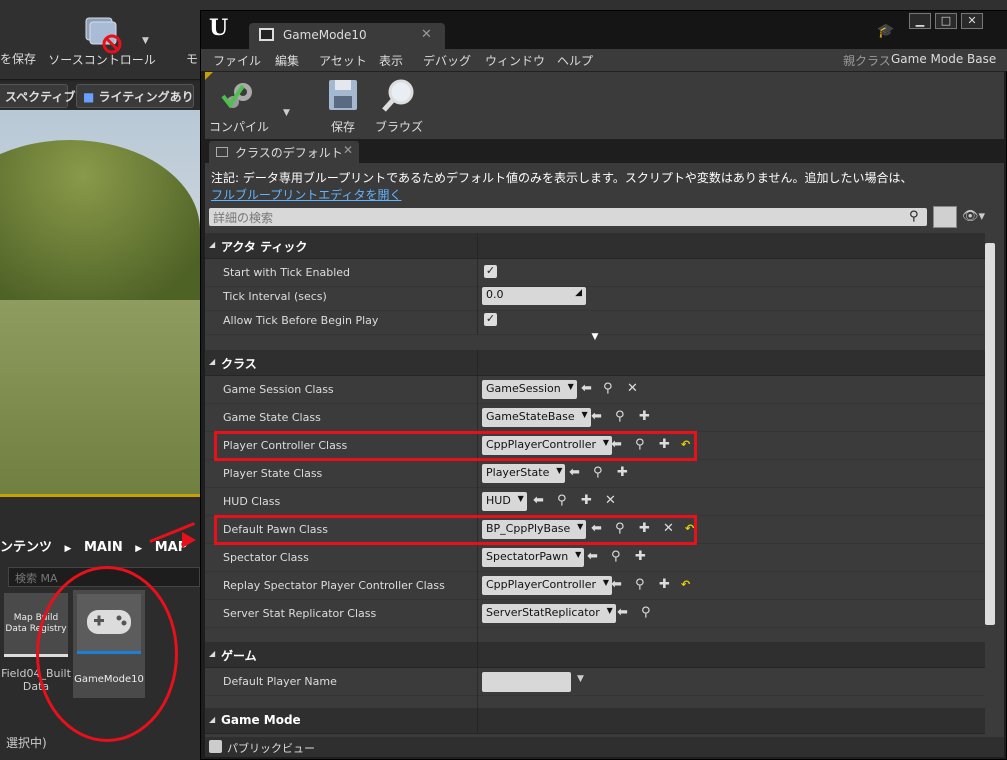  What do you see at coordinates (102, 60) in the screenshot?
I see `source-control-label: ソースコントロール` at bounding box center [102, 60].